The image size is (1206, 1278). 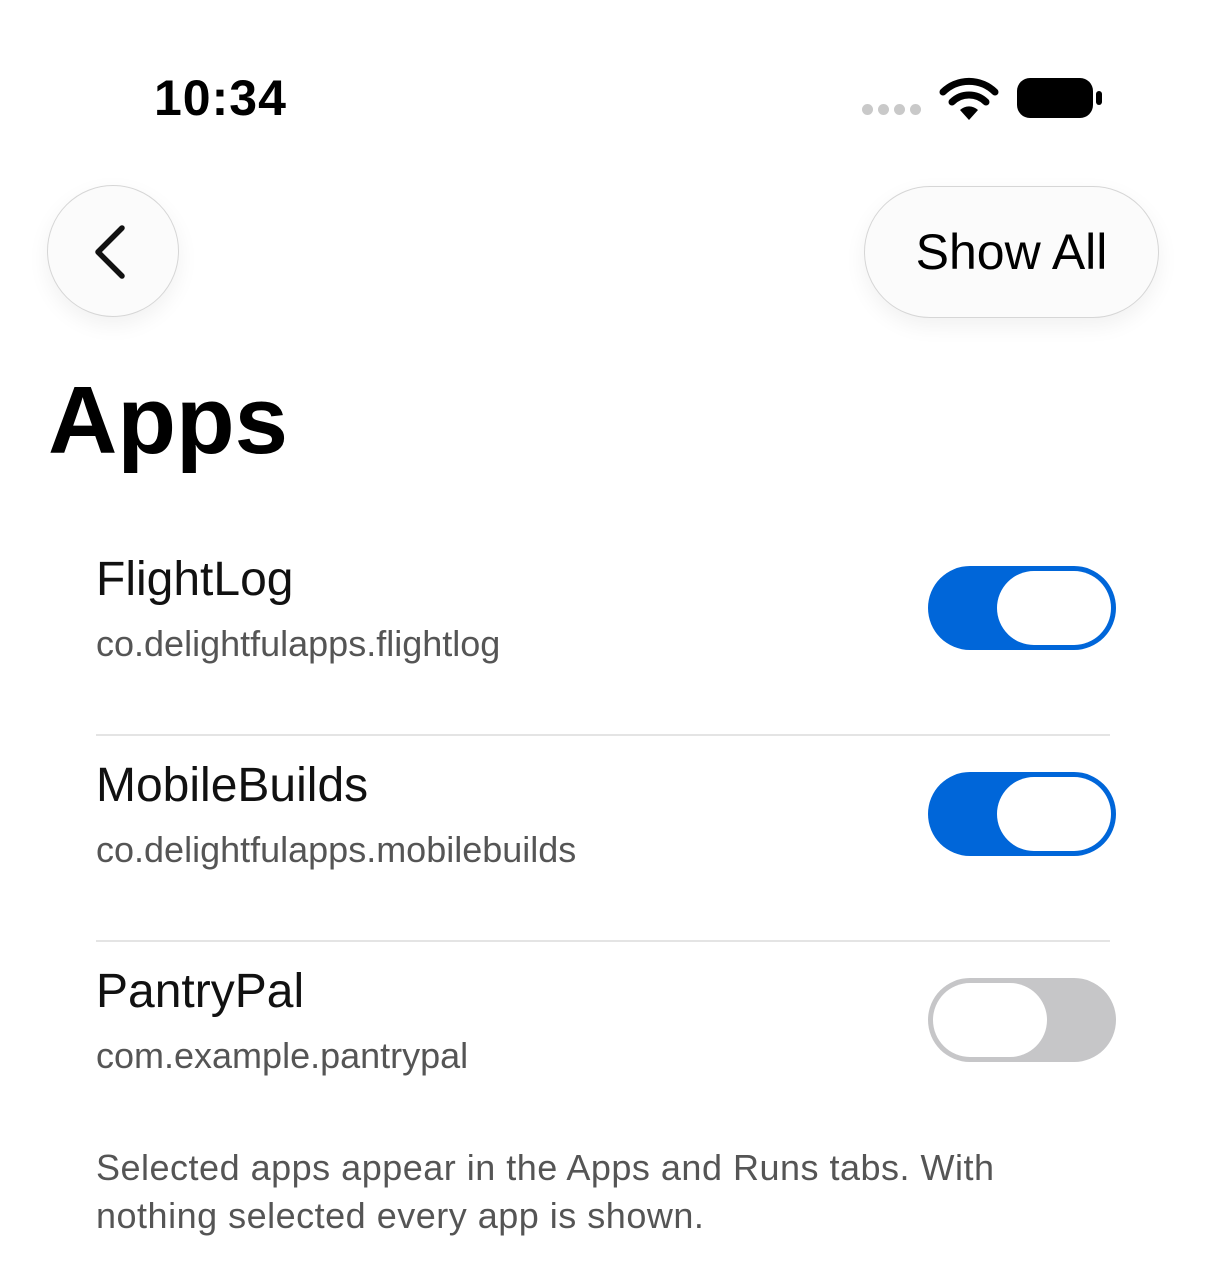 What do you see at coordinates (168, 420) in the screenshot?
I see `page-title: Apps` at bounding box center [168, 420].